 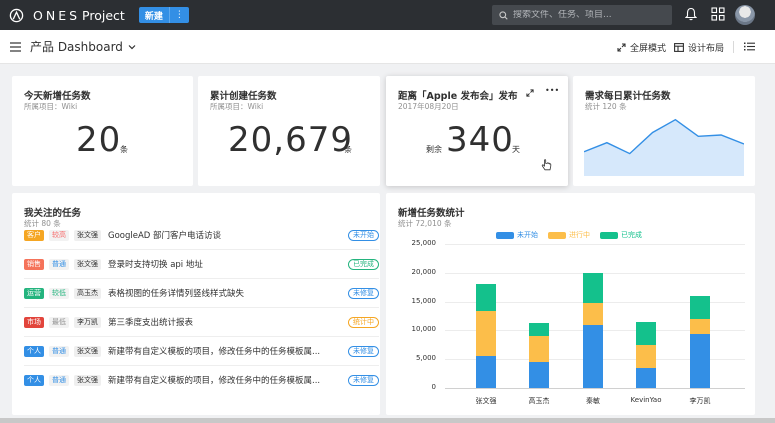 I want to click on layout-icon, so click(x=679, y=47).